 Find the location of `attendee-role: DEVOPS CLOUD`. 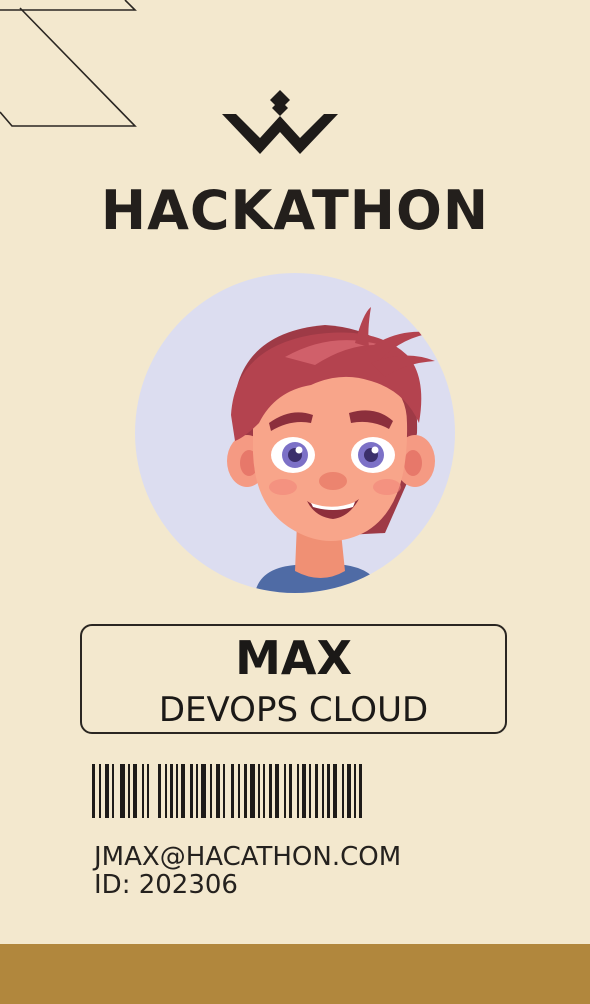

attendee-role: DEVOPS CLOUD is located at coordinates (293, 710).